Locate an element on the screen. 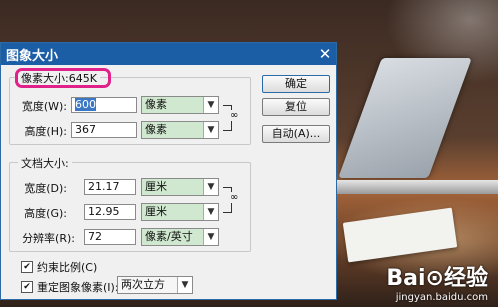 The width and height of the screenshot is (498, 307). resolution-unit-select: 像素/英寸 ▼ is located at coordinates (180, 237).